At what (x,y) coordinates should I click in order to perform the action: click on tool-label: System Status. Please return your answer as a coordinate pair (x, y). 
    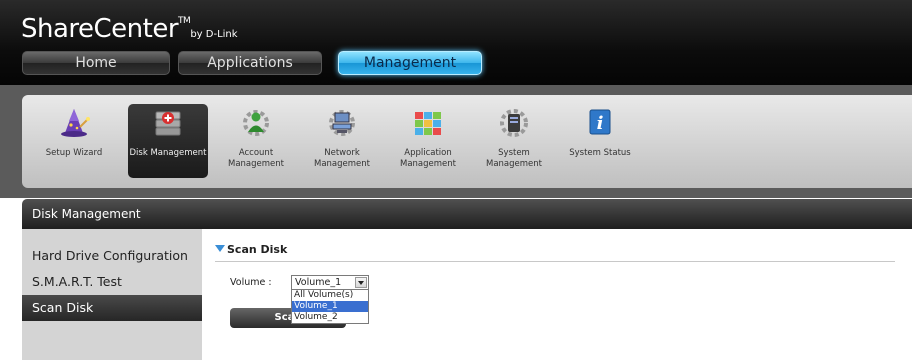
    Looking at the image, I should click on (600, 153).